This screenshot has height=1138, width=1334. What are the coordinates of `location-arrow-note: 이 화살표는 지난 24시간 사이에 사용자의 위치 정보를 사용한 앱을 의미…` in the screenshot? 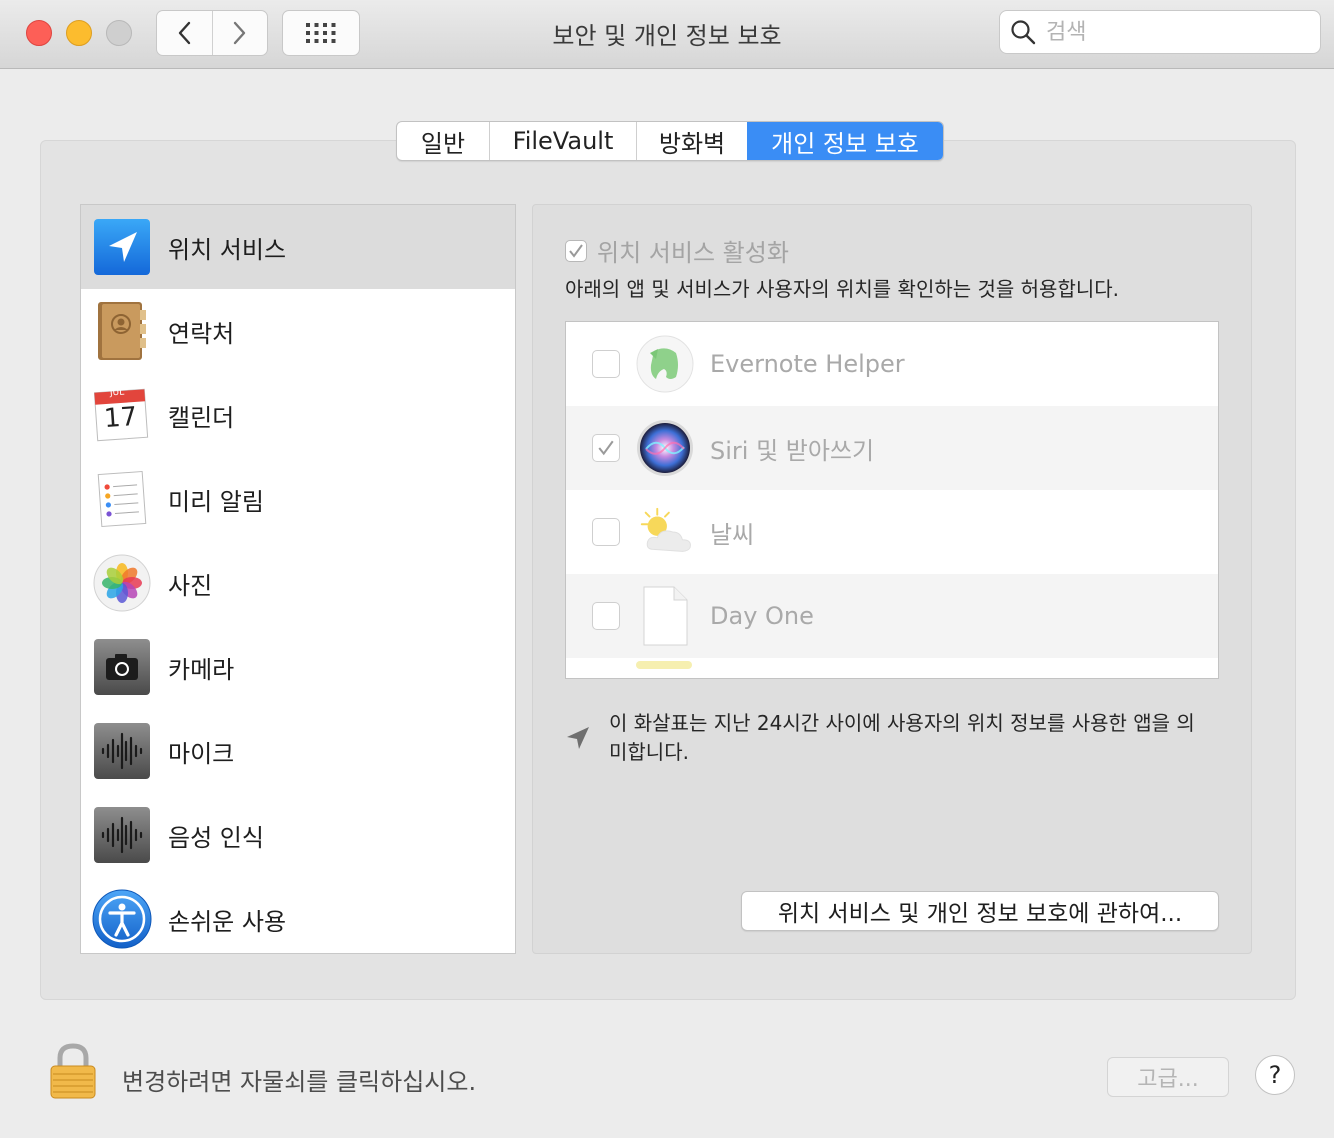 It's located at (887, 738).